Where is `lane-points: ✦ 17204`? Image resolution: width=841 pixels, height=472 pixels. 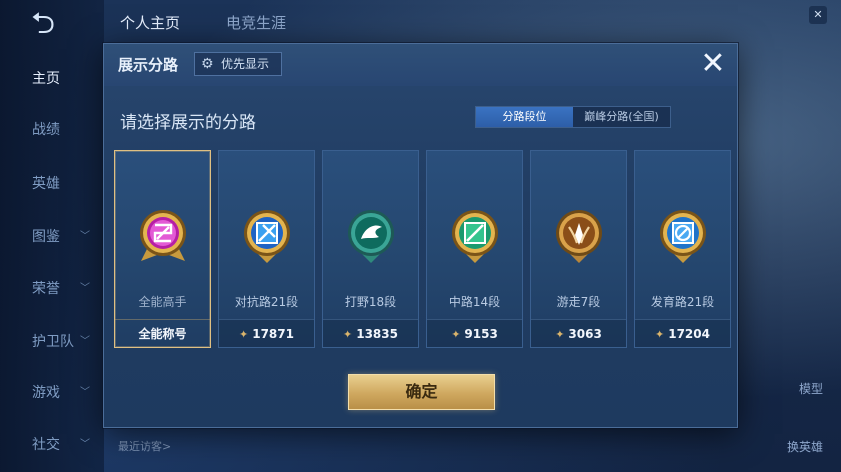 lane-points: ✦ 17204 is located at coordinates (682, 333).